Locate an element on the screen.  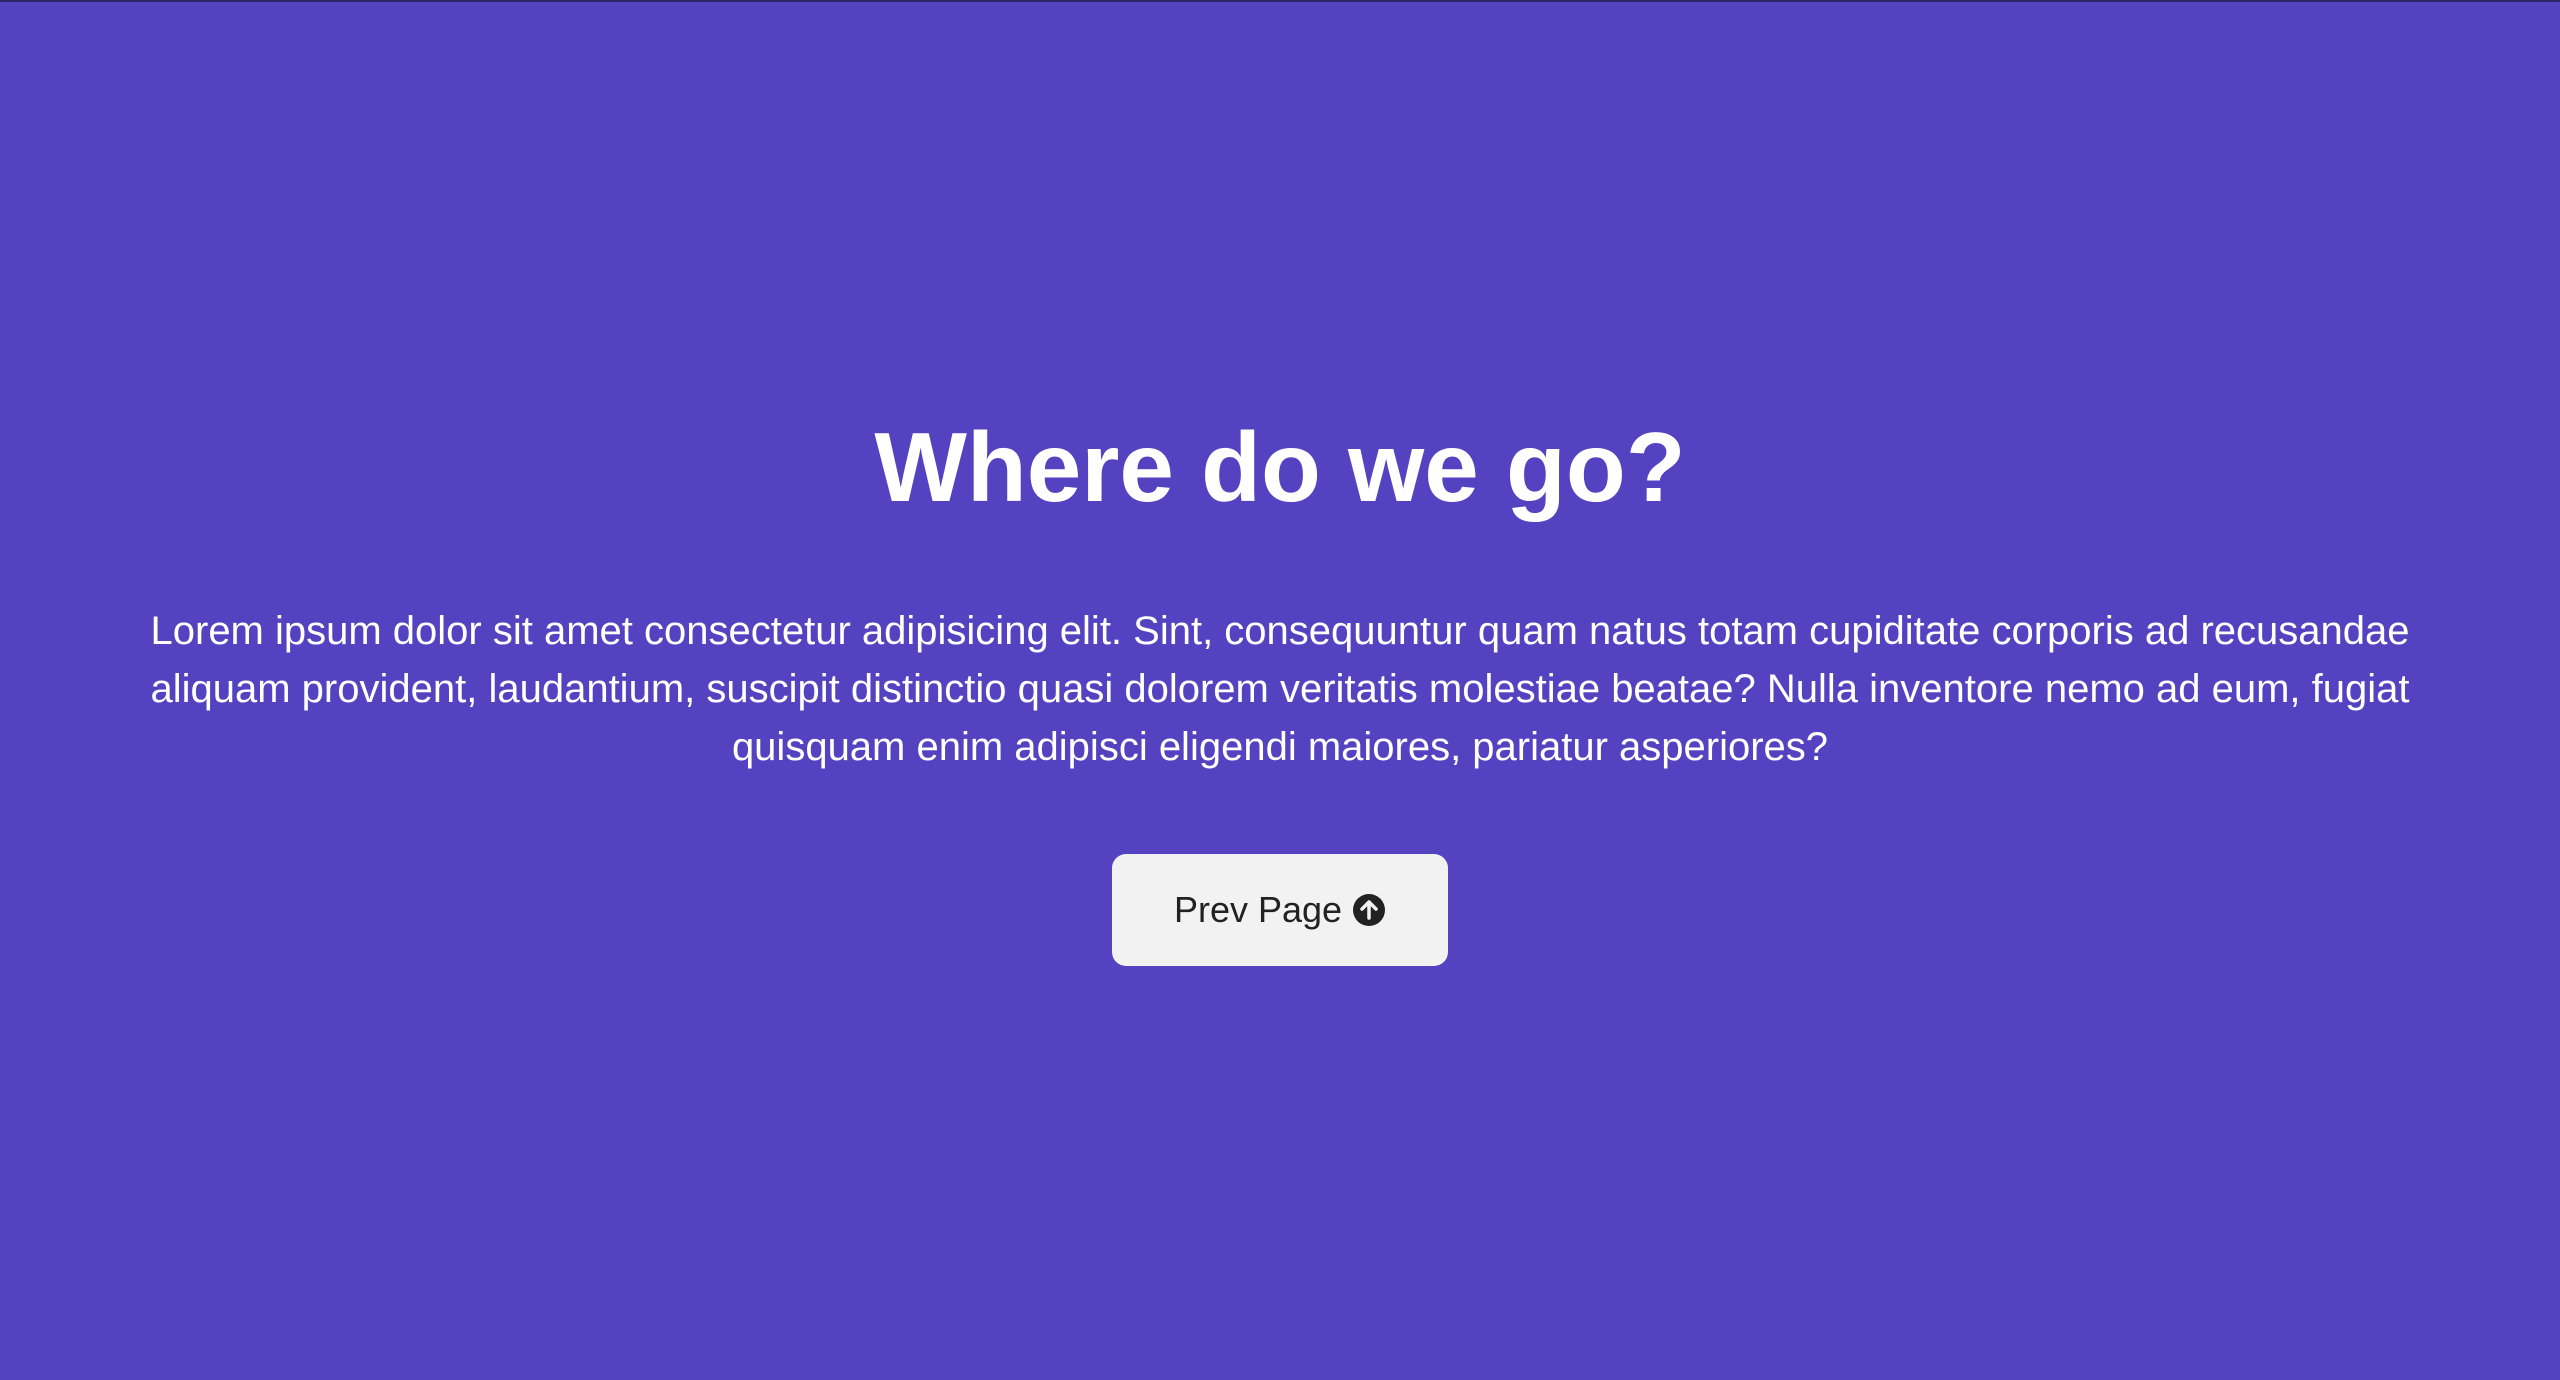
prev-page-button: Prev Page is located at coordinates (1280, 909).